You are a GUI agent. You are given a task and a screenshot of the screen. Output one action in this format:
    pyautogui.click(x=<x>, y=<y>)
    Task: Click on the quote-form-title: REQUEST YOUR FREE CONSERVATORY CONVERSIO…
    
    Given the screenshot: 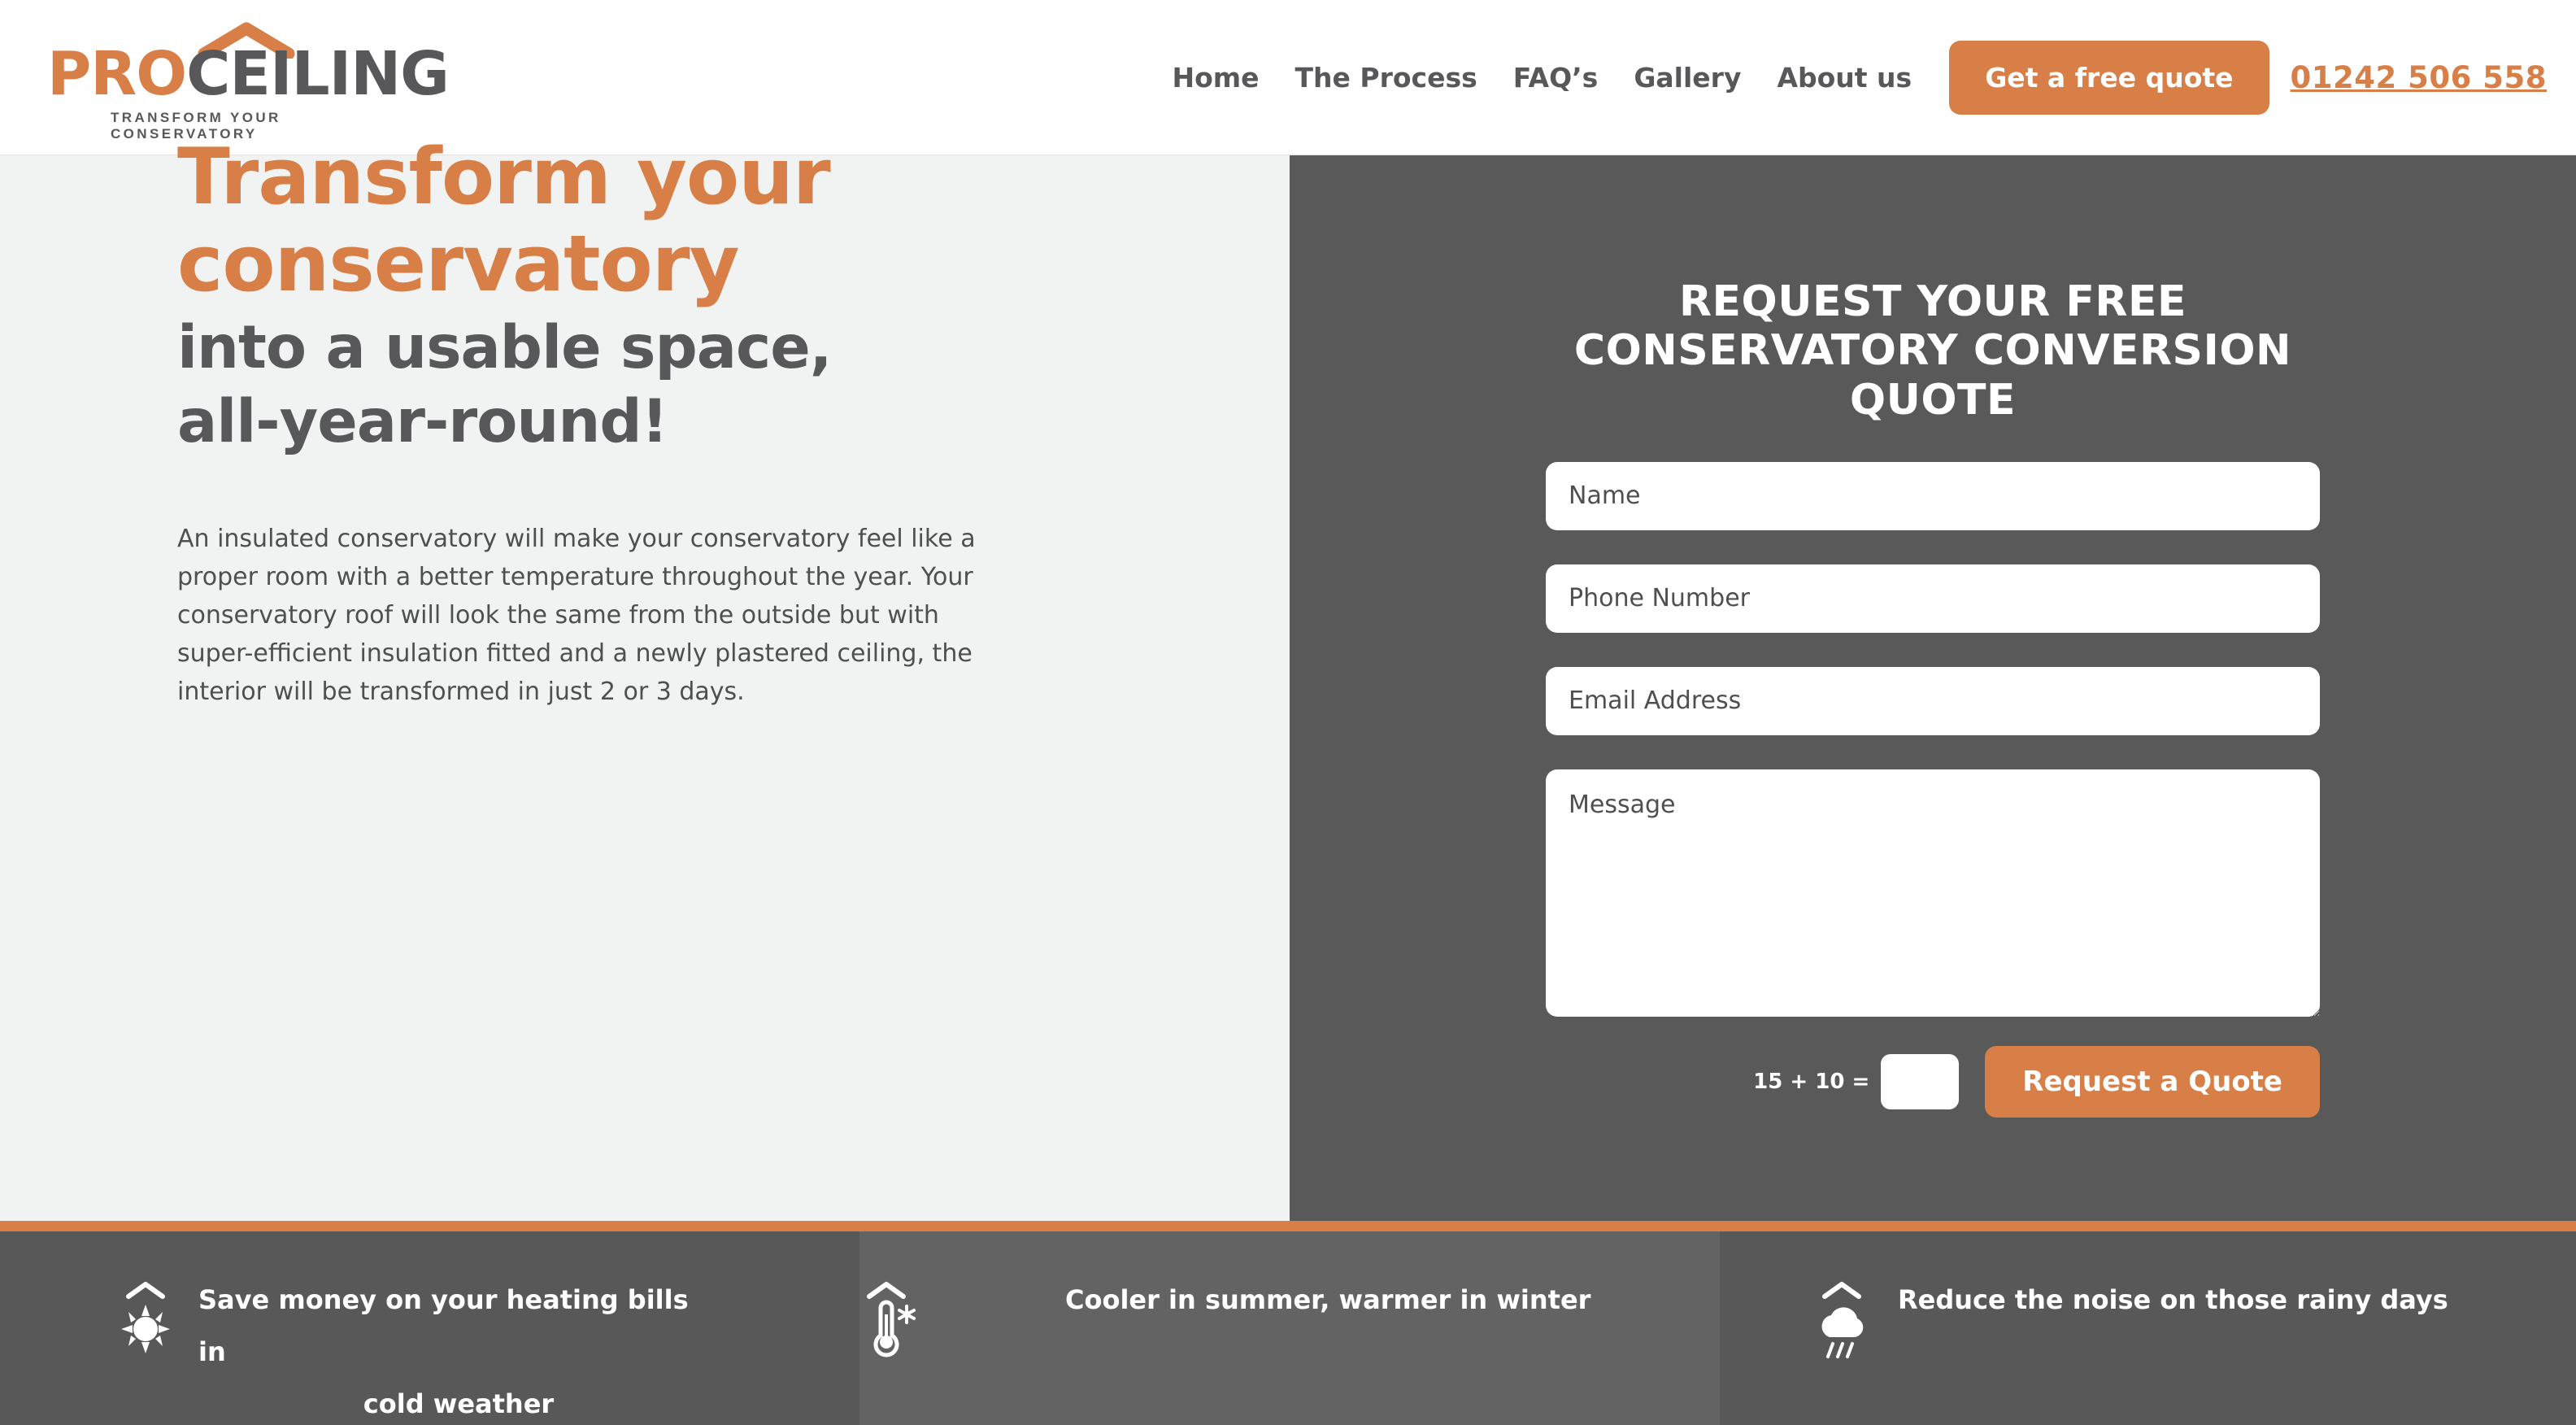 What is the action you would take?
    pyautogui.click(x=1933, y=351)
    